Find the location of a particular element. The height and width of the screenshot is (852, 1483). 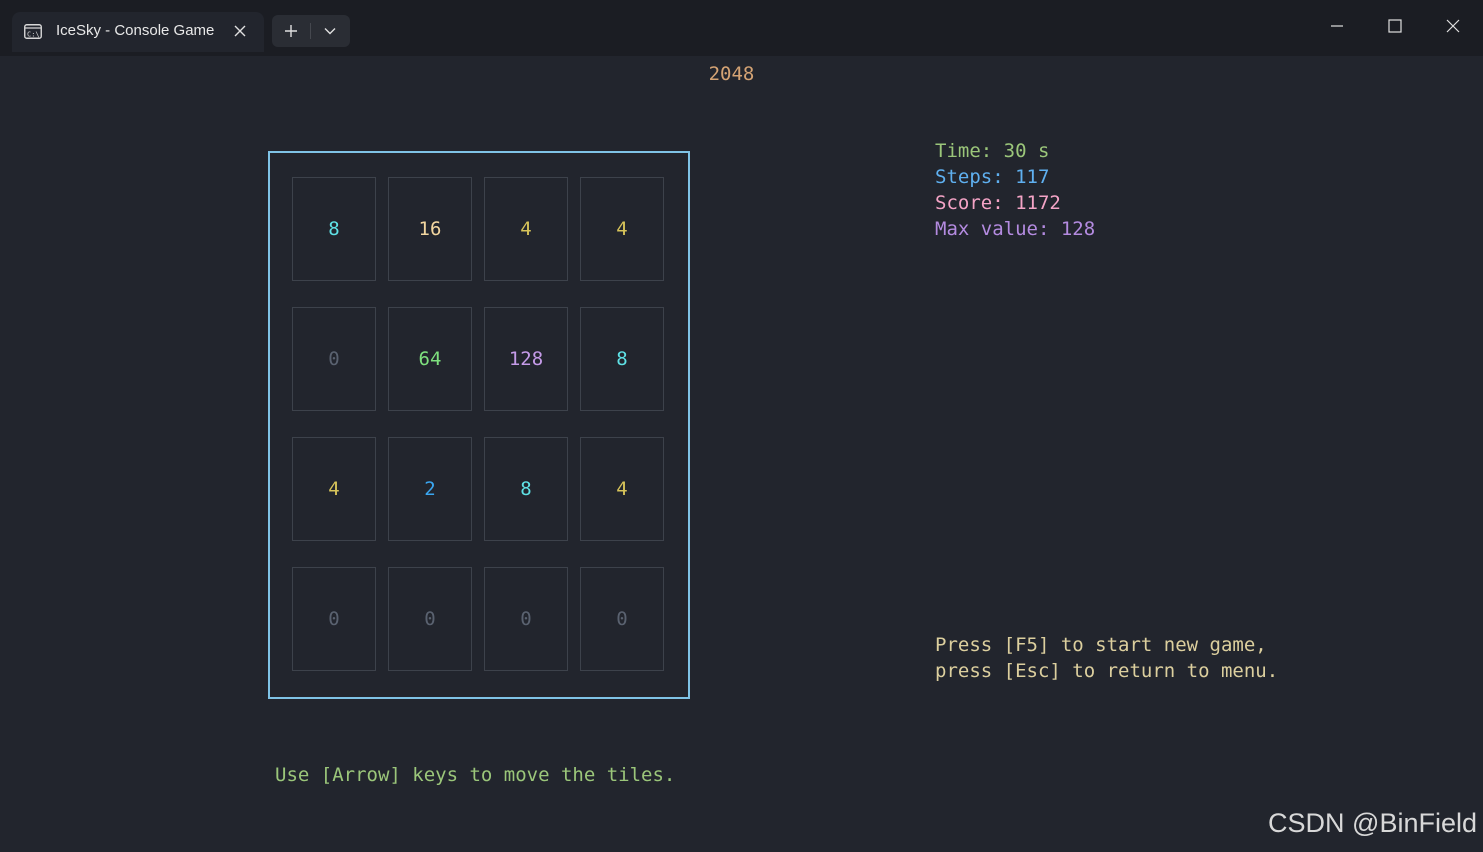

tab-close-button is located at coordinates (240, 31).